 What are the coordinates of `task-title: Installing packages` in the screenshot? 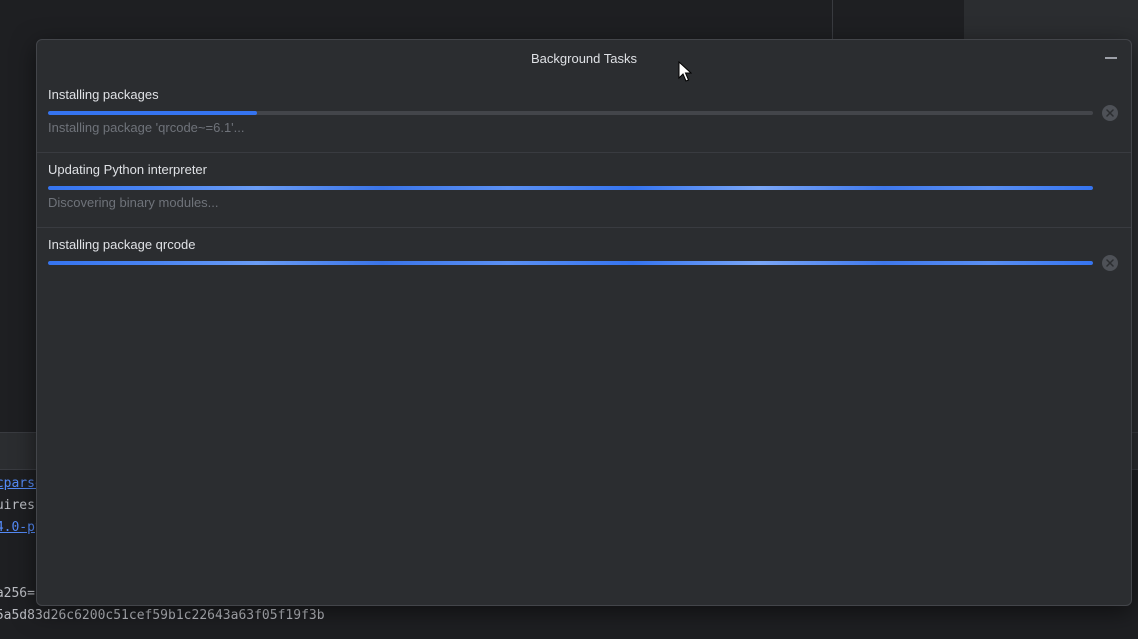 It's located at (103, 94).